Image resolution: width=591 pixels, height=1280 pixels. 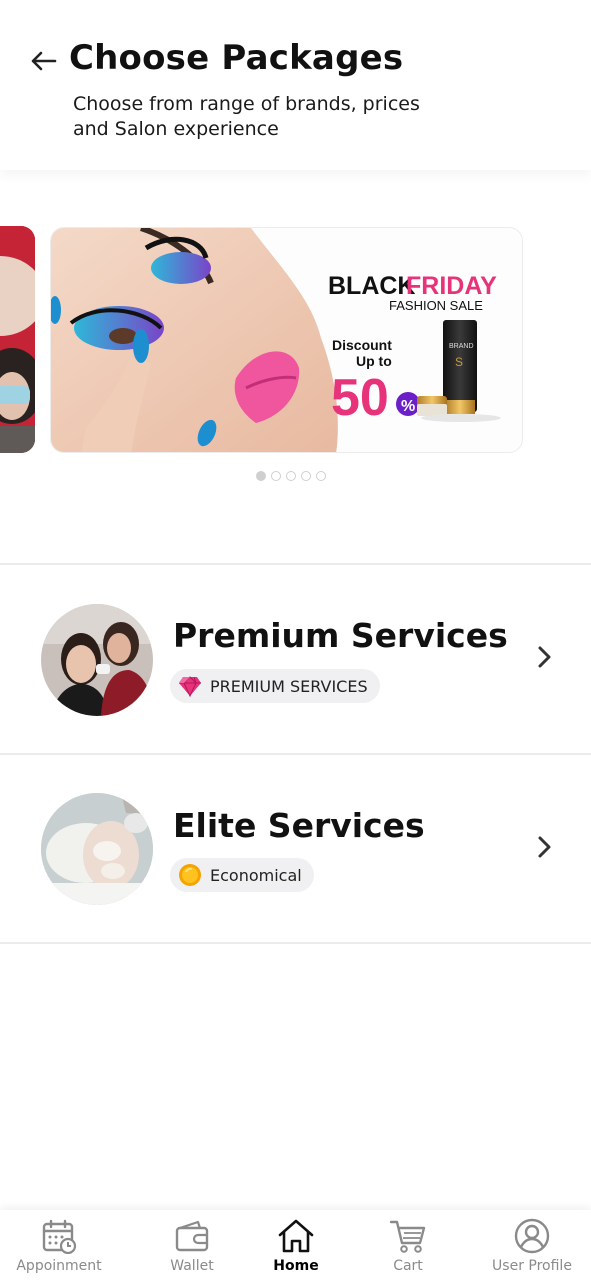 I want to click on banner-percent-symbol: %, so click(x=408, y=406).